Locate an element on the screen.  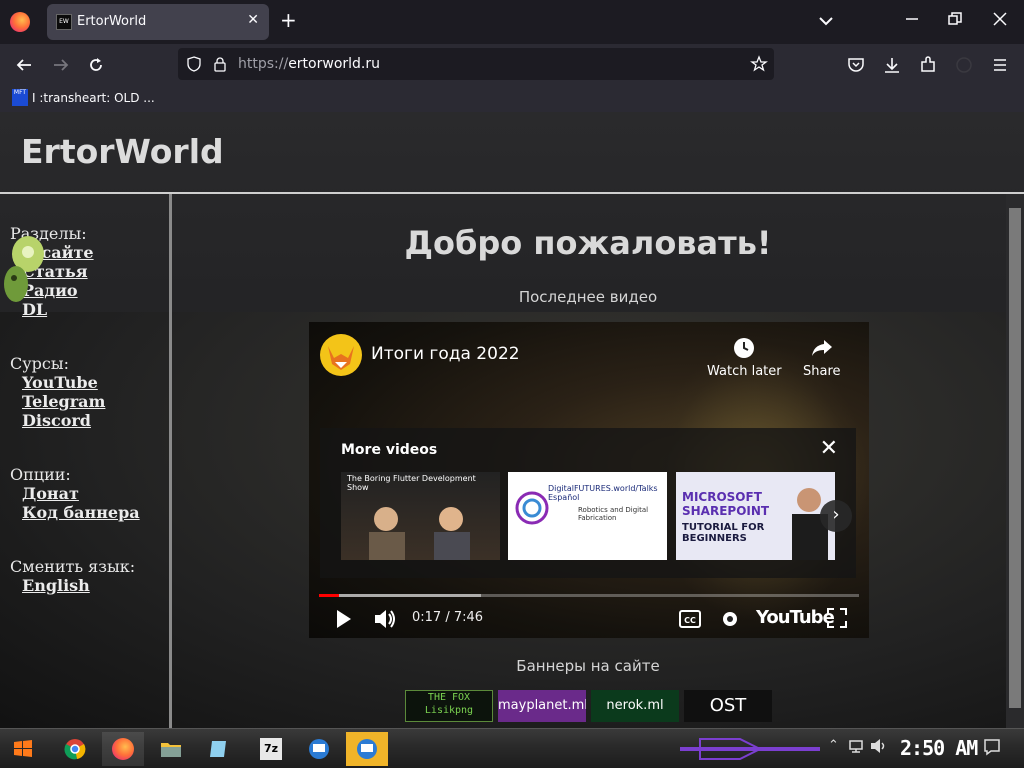
close-window-icon is located at coordinates (1000, 19).